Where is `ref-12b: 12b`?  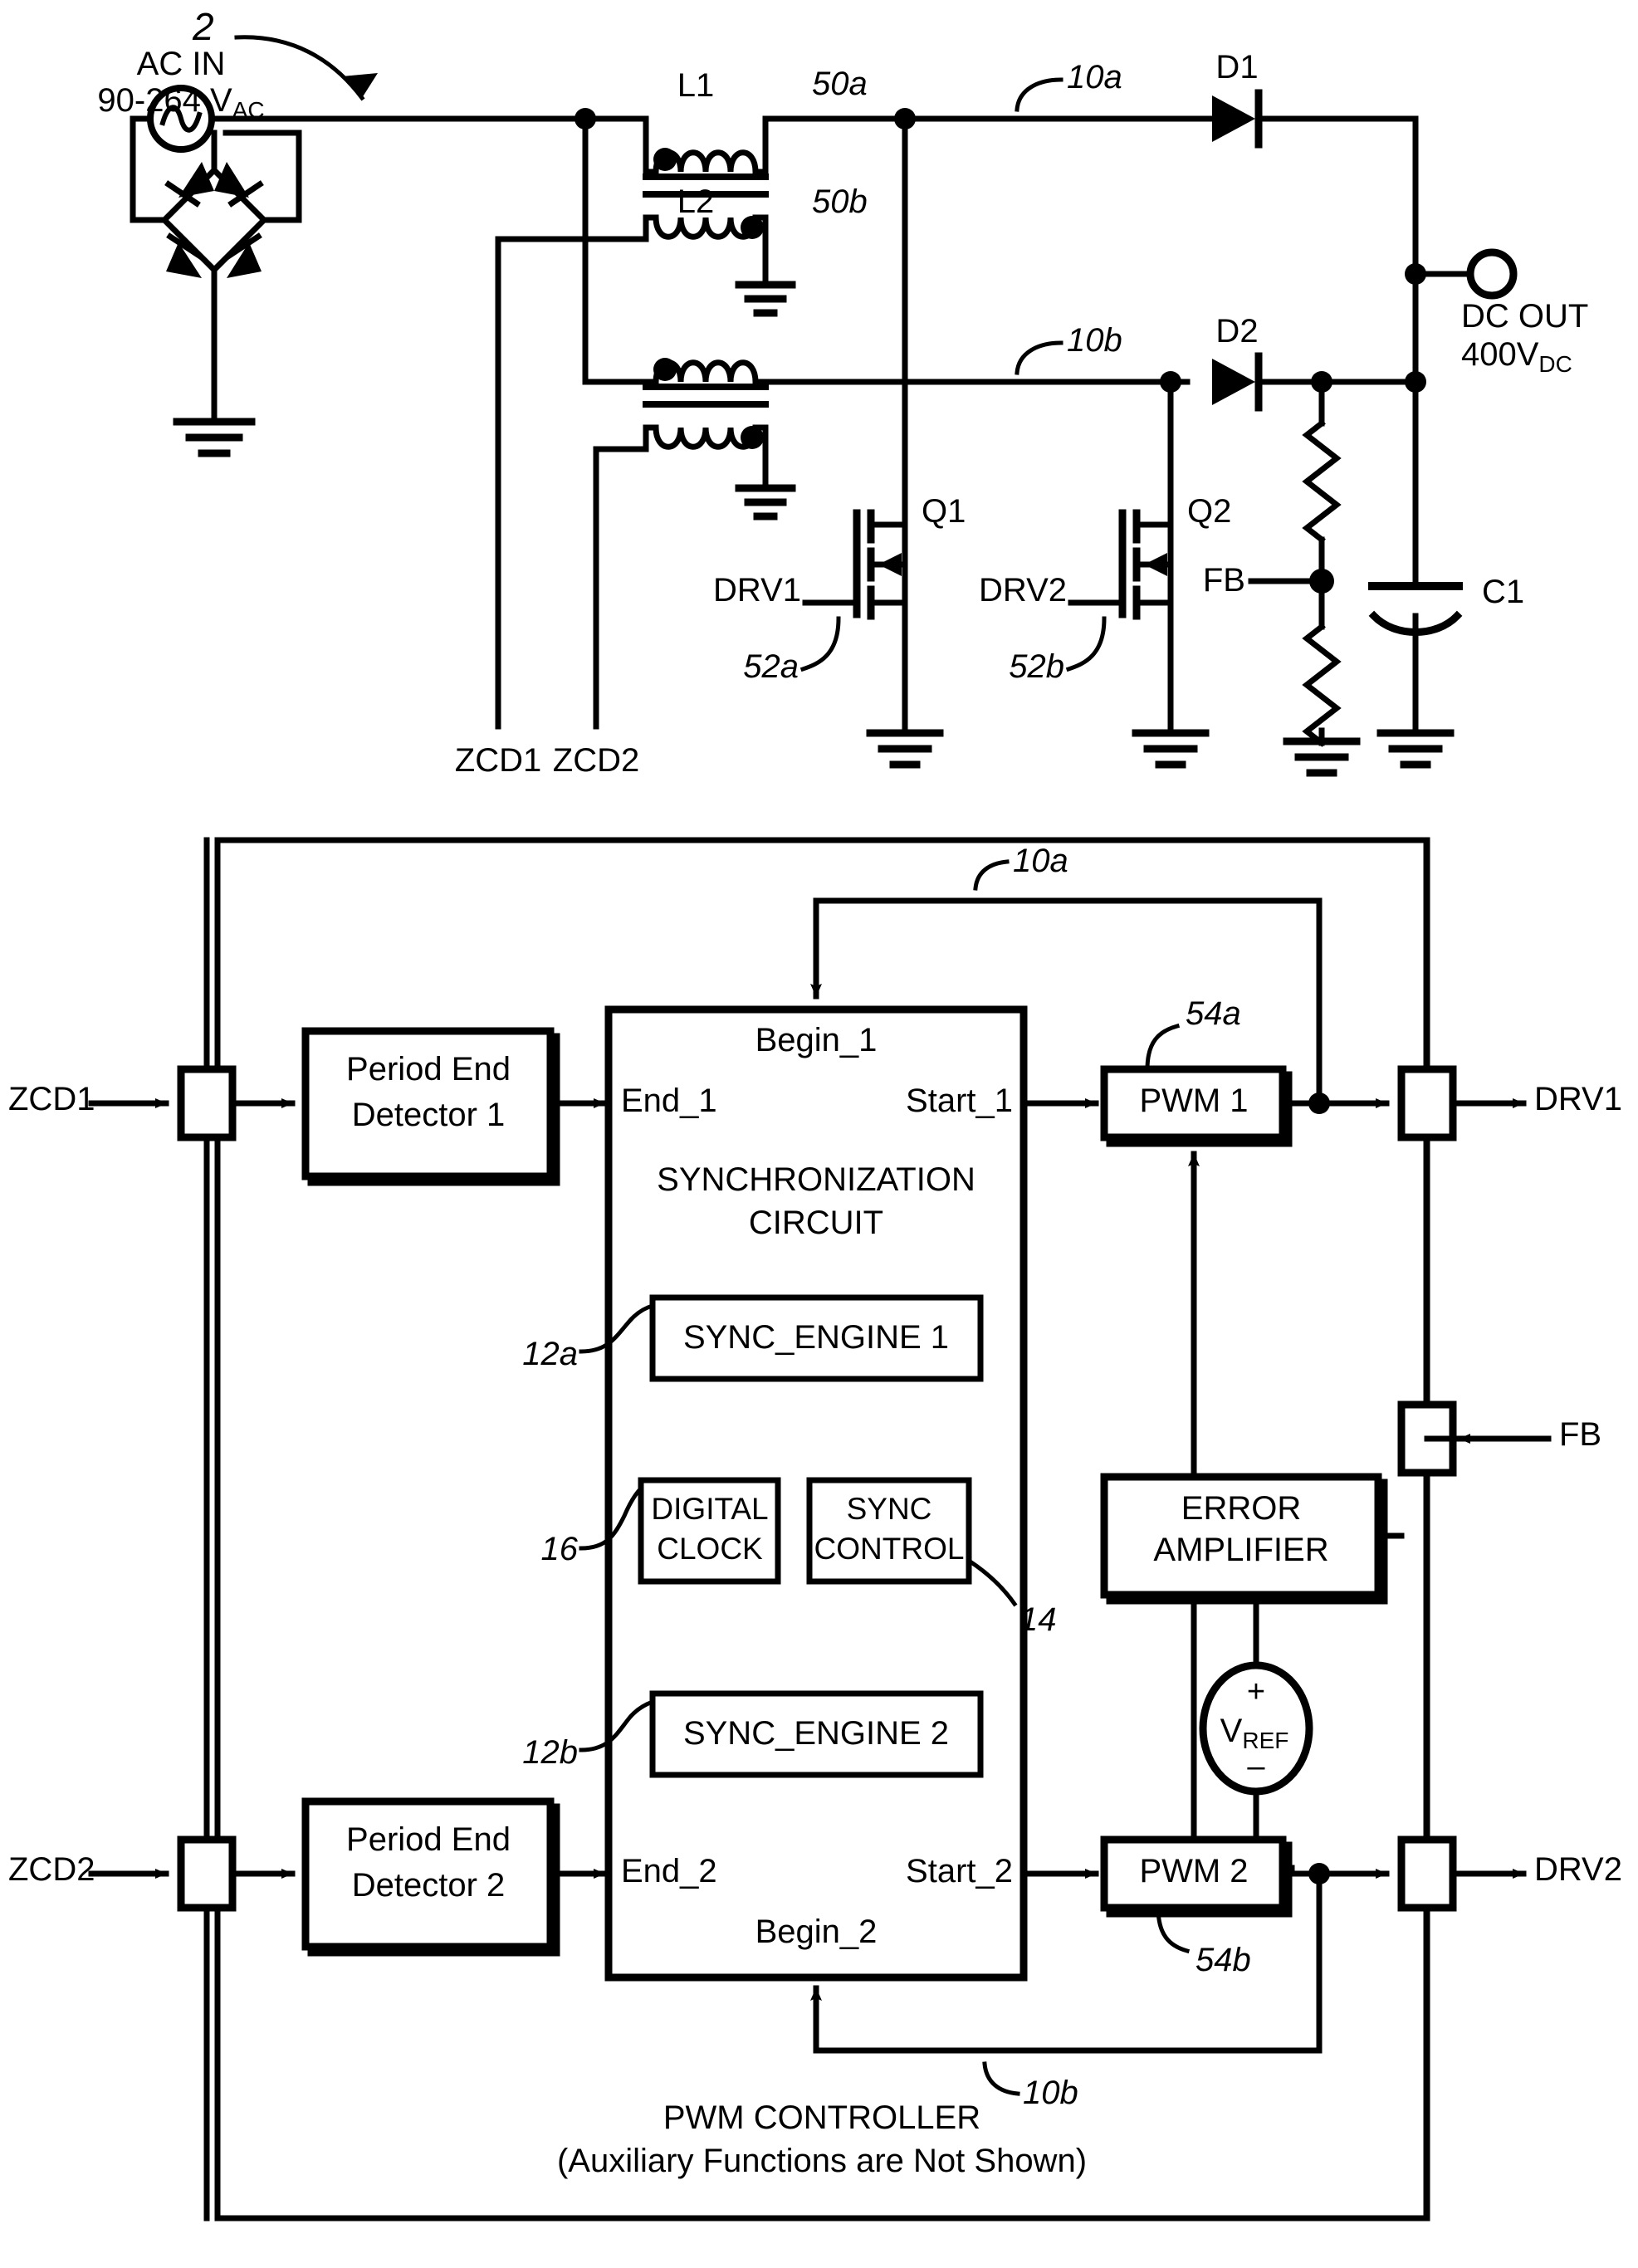 ref-12b: 12b is located at coordinates (550, 1752).